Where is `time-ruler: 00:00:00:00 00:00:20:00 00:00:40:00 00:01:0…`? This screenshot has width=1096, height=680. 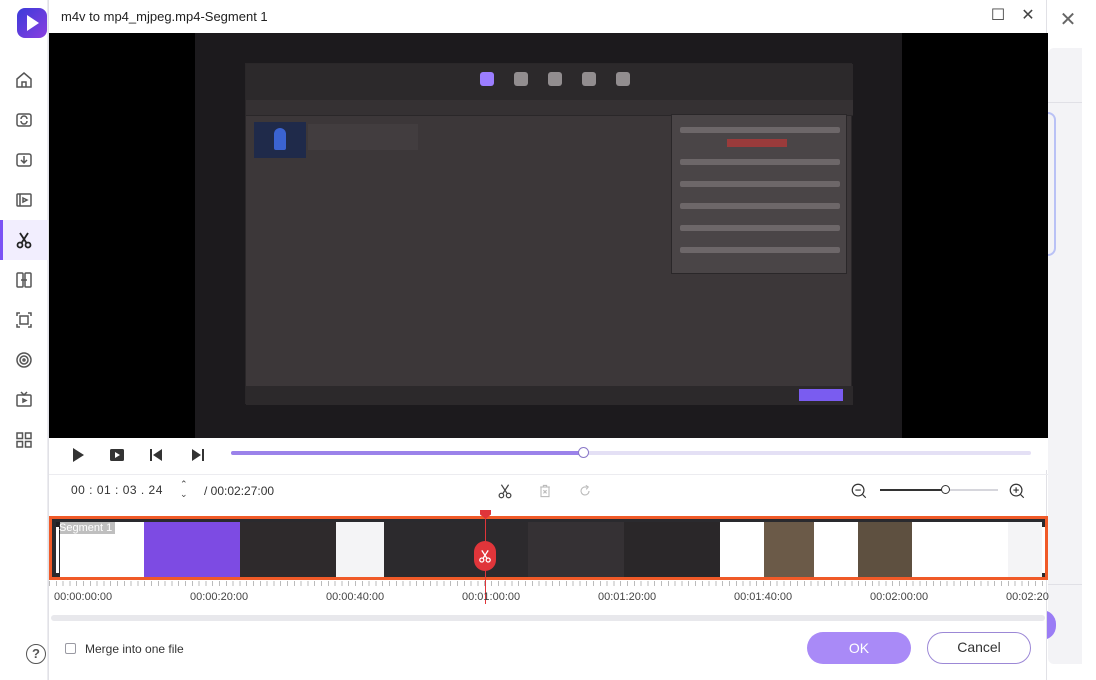
time-ruler: 00:00:00:00 00:00:20:00 00:00:40:00 00:01:0… is located at coordinates (549, 594).